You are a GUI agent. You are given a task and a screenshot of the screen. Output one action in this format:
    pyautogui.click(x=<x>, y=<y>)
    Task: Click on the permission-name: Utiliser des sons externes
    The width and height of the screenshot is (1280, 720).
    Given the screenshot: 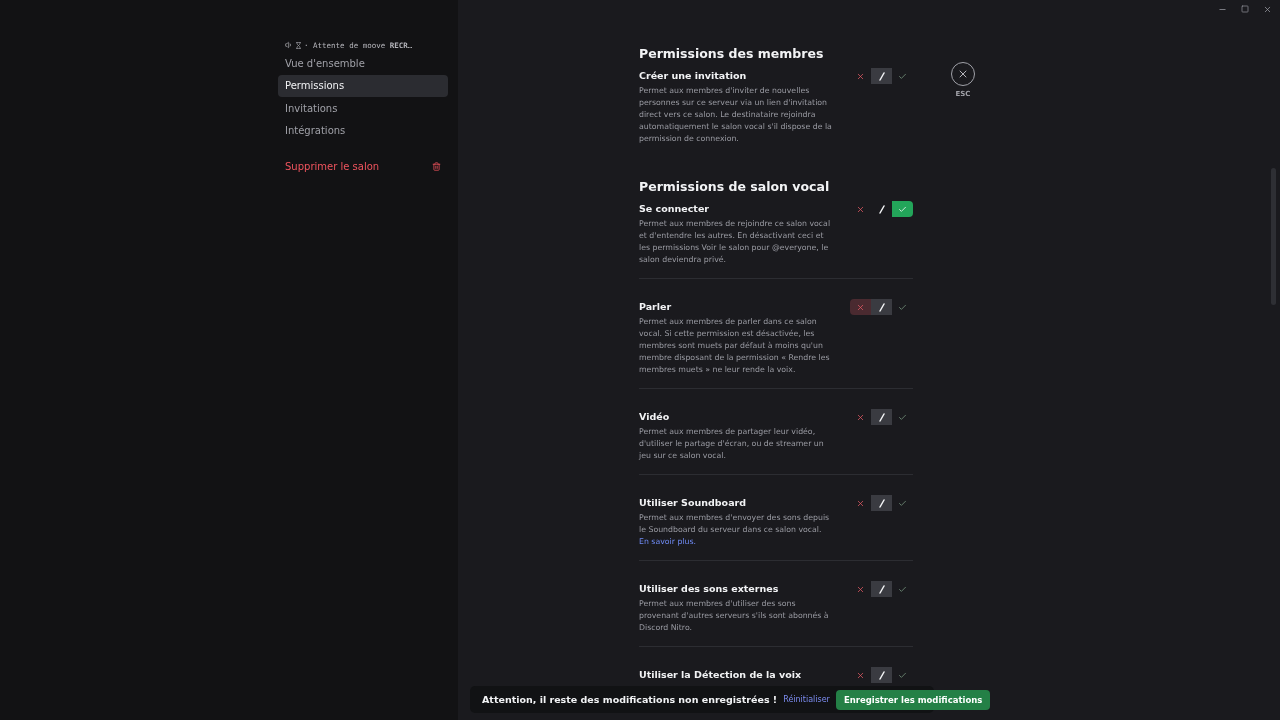 What is the action you would take?
    pyautogui.click(x=709, y=588)
    